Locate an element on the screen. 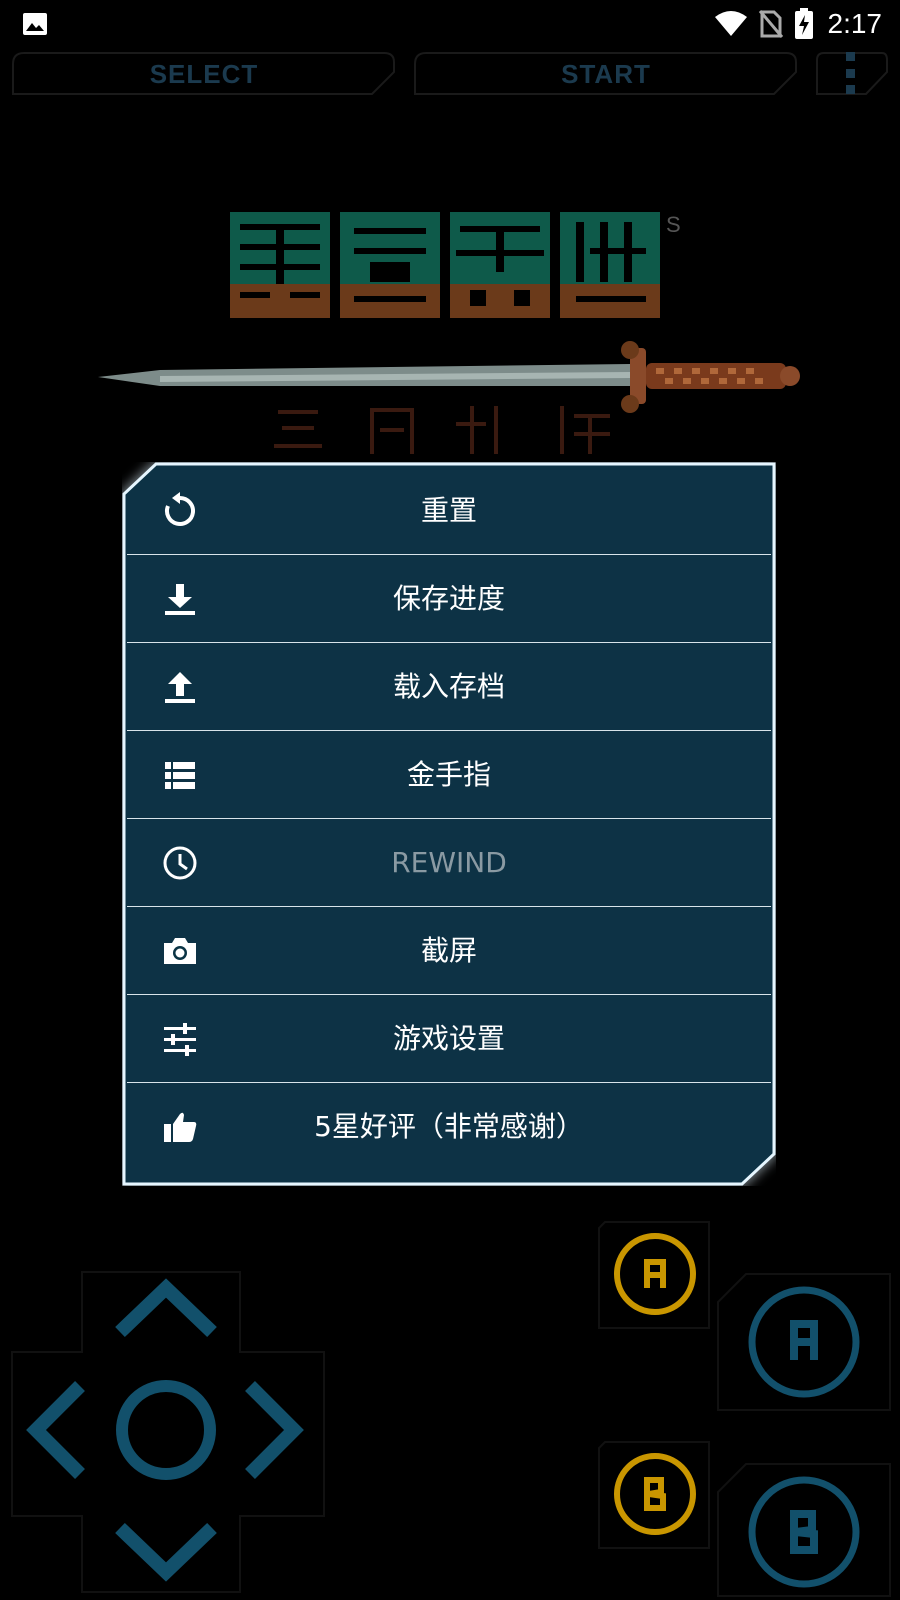  menu-item-rate-app: 5星好评（非常感谢） is located at coordinates (449, 1126).